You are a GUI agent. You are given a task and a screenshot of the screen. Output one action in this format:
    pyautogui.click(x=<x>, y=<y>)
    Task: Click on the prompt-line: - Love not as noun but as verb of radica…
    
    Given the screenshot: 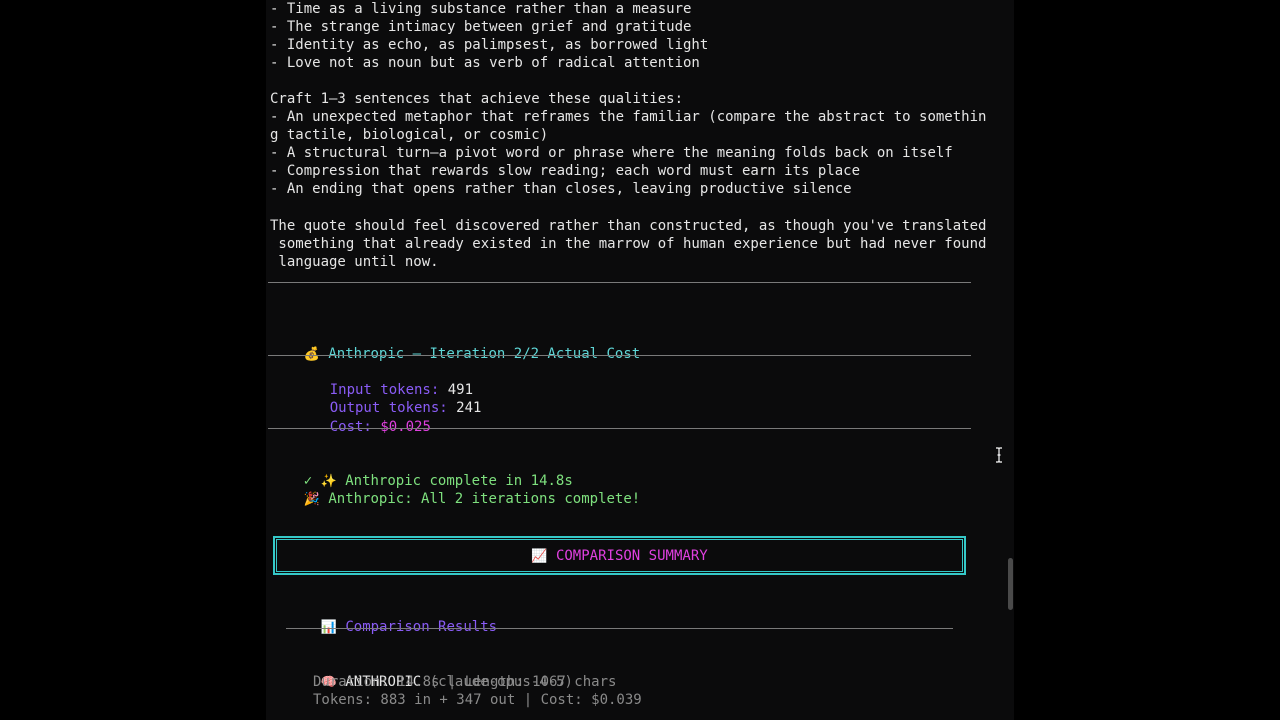 What is the action you would take?
    pyautogui.click(x=485, y=63)
    